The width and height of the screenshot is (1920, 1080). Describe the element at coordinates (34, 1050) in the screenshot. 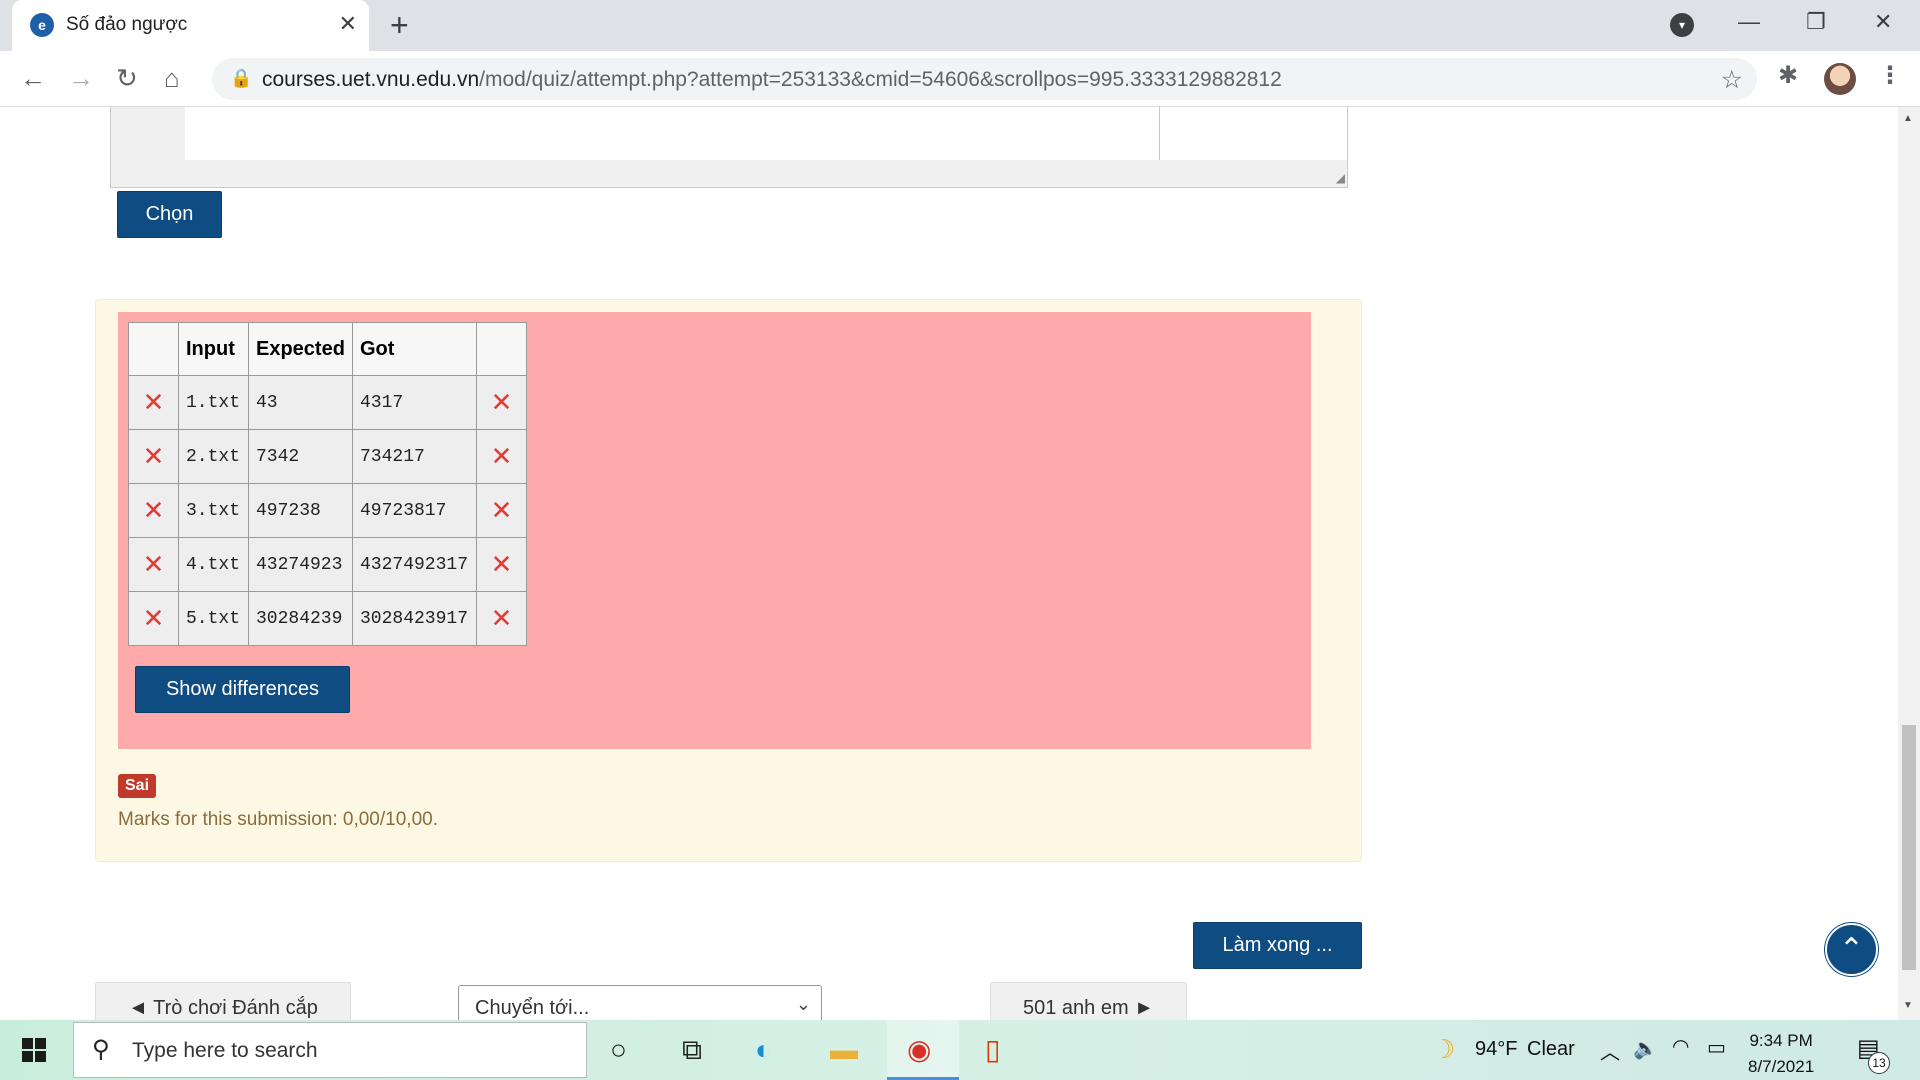

I see `windows-start-icon` at that location.